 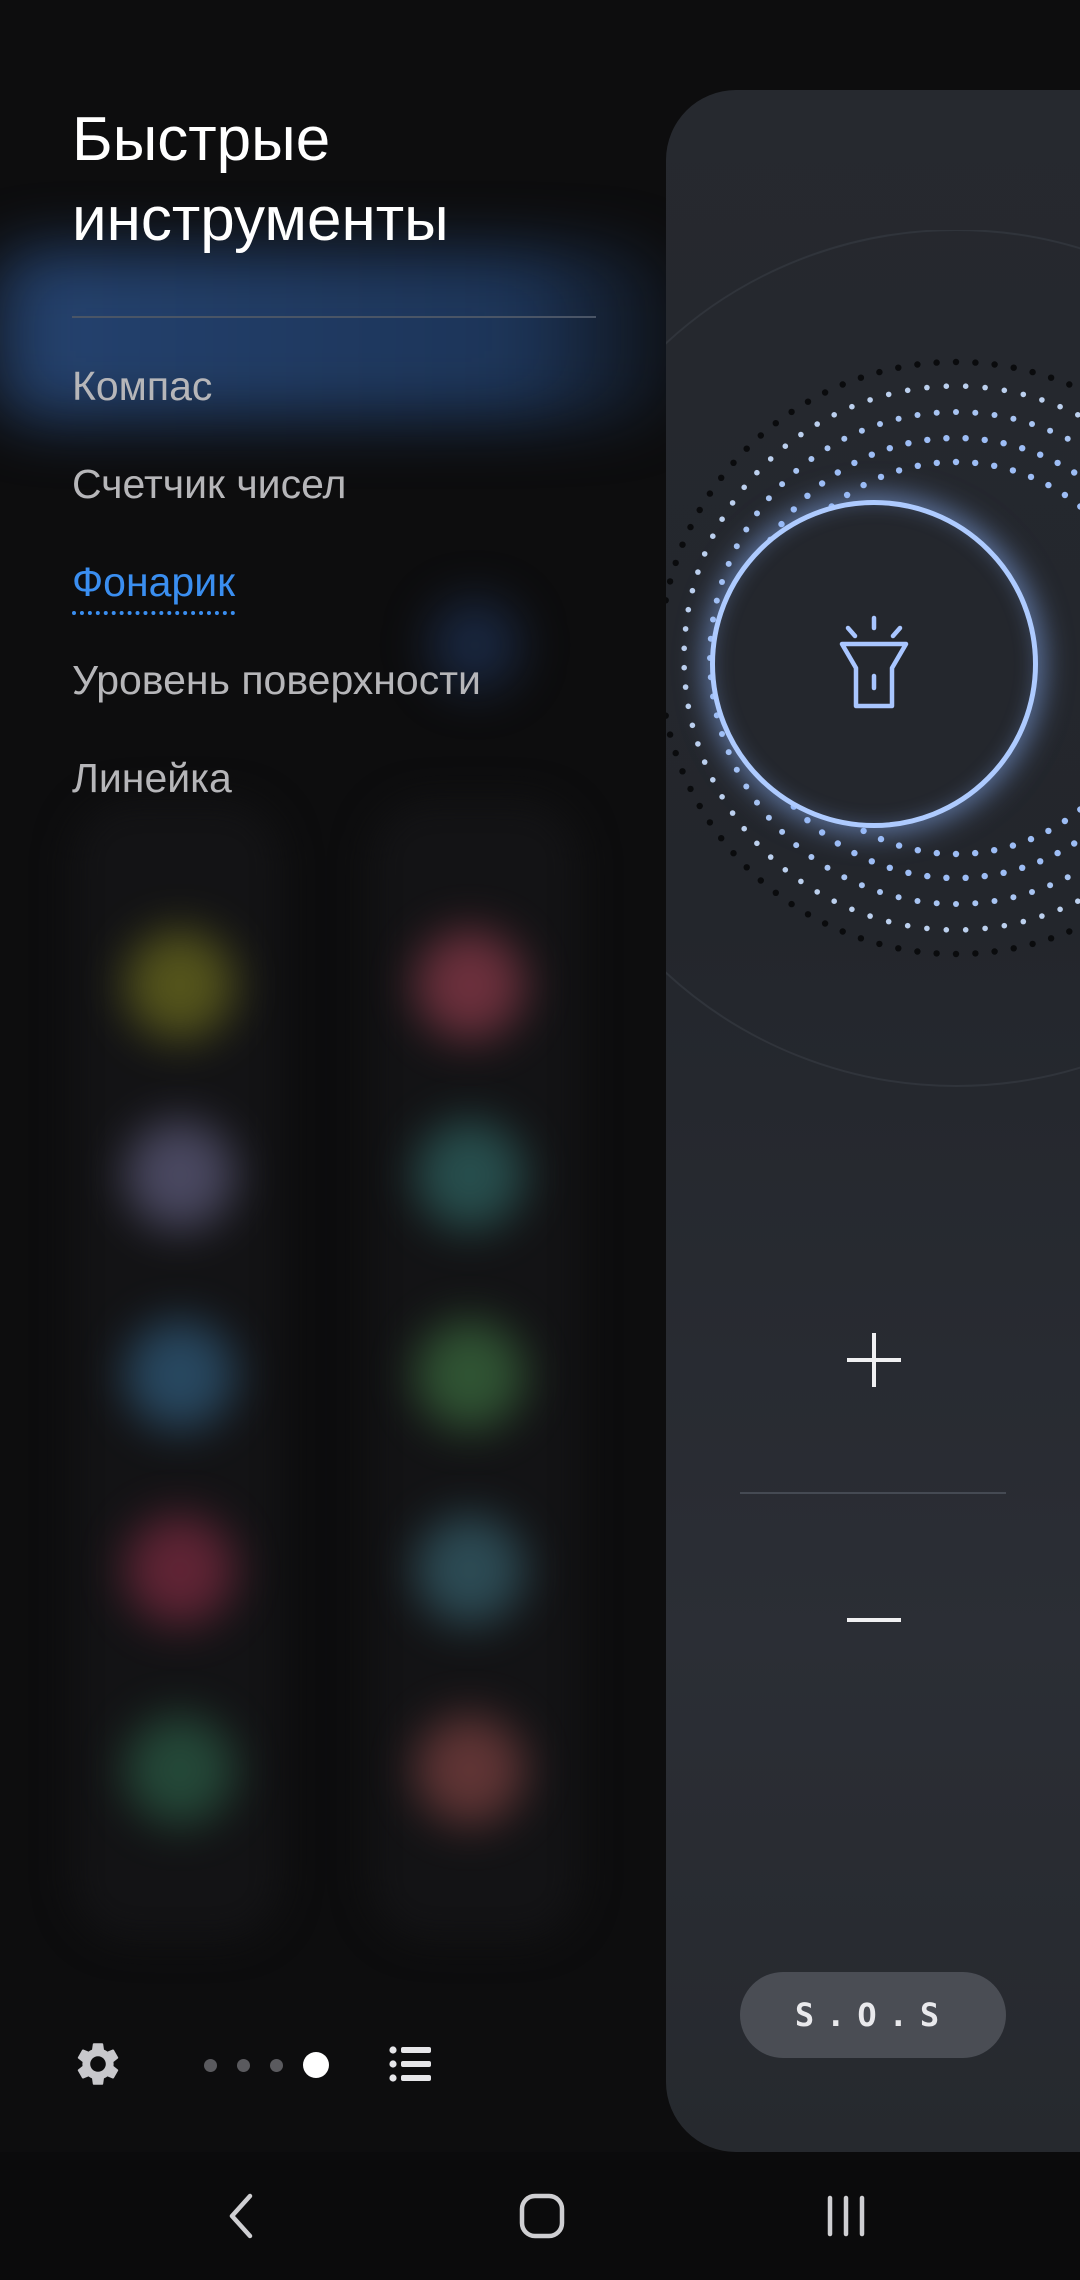 I want to click on gear-icon, so click(x=98, y=2064).